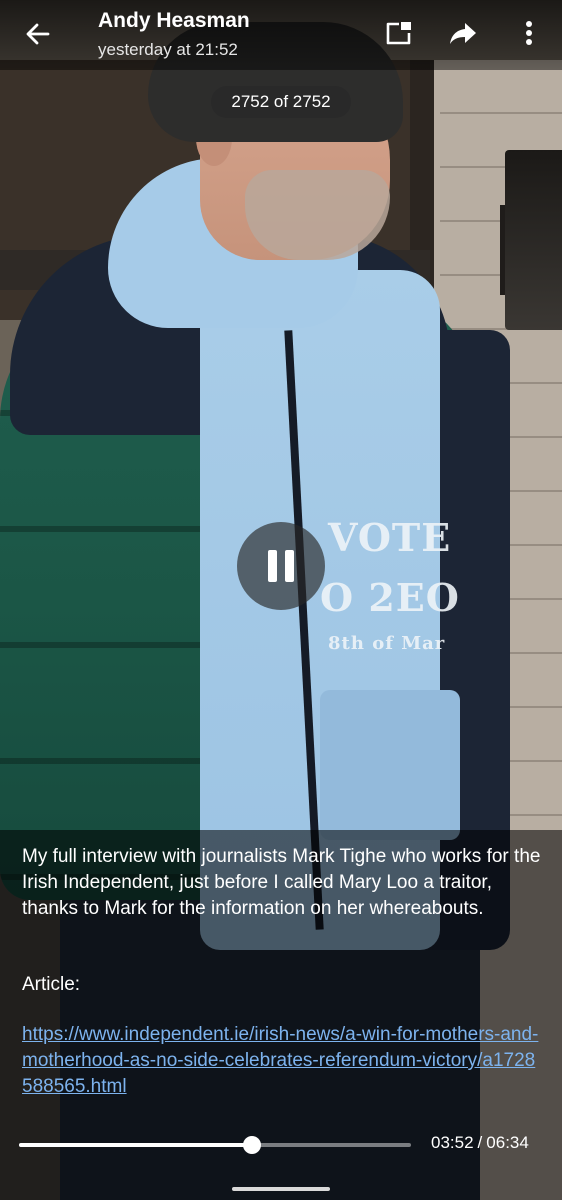 This screenshot has width=562, height=1200. I want to click on message-timestamp: yesterday at 21:52, so click(168, 49).